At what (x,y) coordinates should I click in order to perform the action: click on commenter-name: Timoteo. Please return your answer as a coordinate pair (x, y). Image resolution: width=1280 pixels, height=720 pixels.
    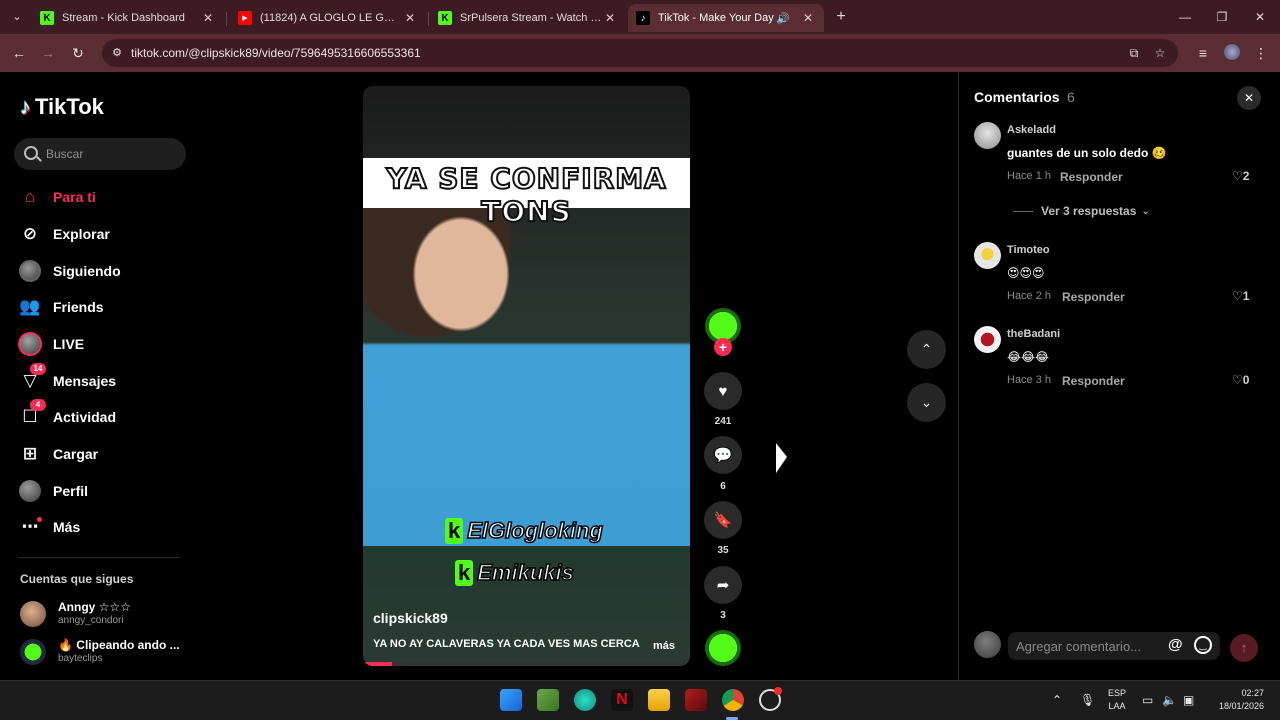
    Looking at the image, I should click on (1028, 250).